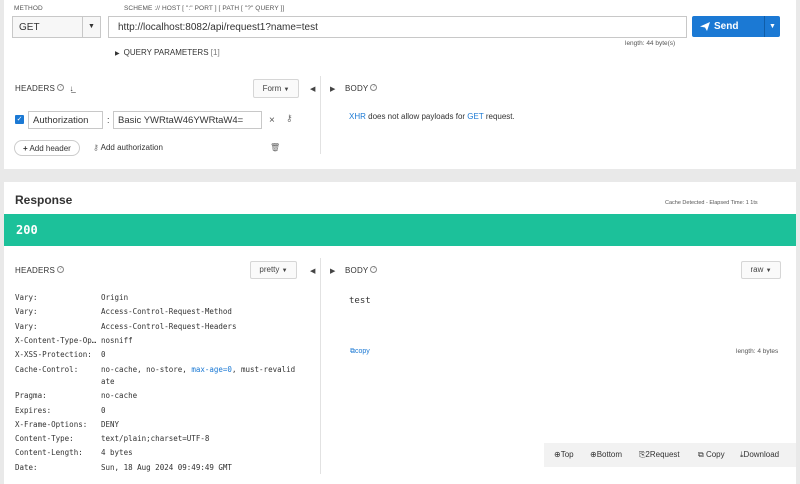  What do you see at coordinates (115, 297) in the screenshot?
I see `header-value: Origin` at bounding box center [115, 297].